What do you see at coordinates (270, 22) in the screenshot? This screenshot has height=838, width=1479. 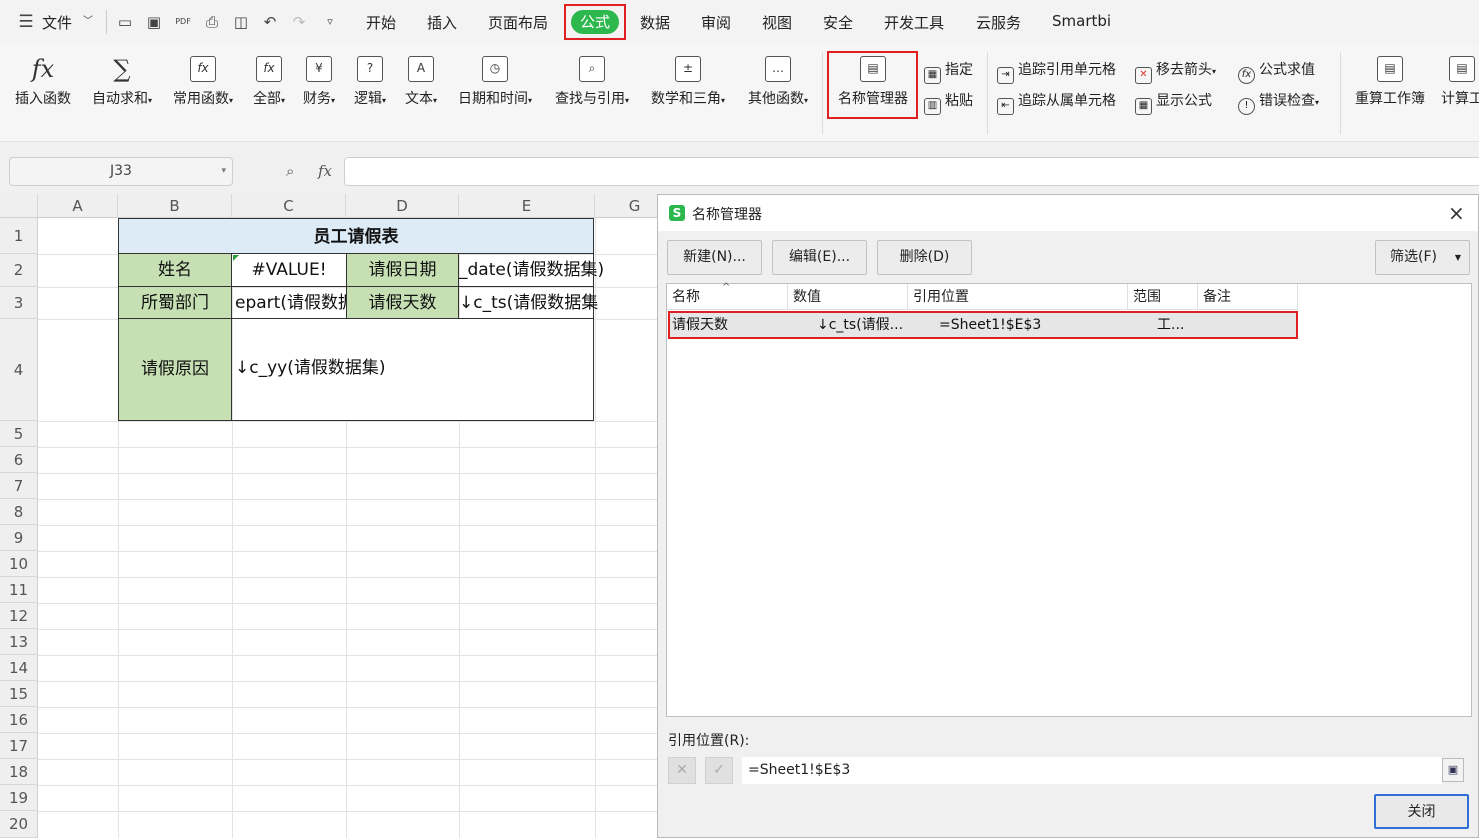 I see `undo-icon: ↶` at bounding box center [270, 22].